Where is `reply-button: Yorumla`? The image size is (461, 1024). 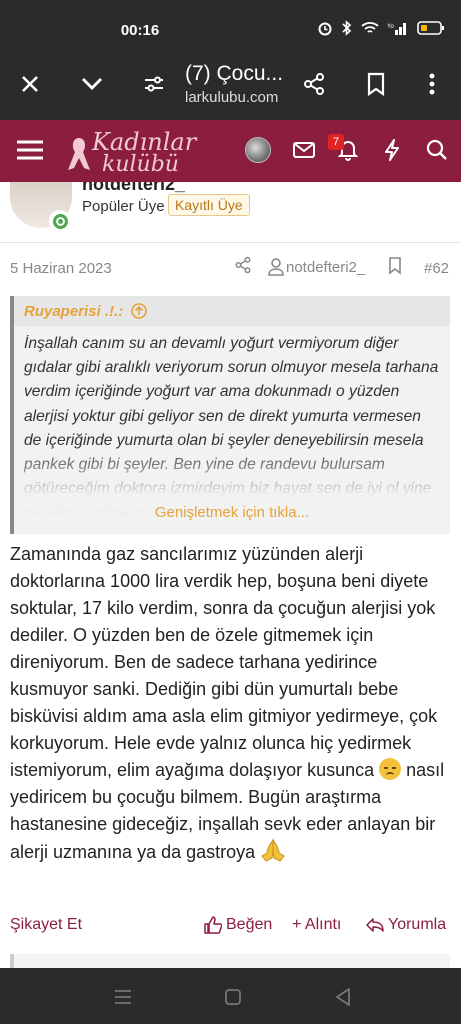 reply-button: Yorumla is located at coordinates (406, 925).